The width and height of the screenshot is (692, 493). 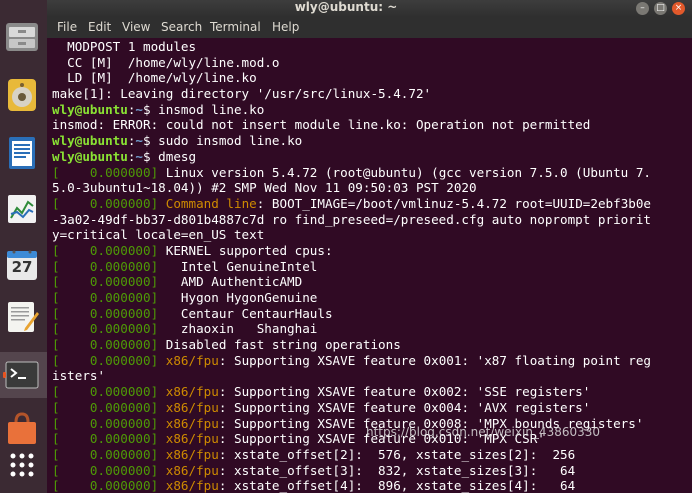 What do you see at coordinates (22, 95) in the screenshot?
I see `rhythmbox-icon` at bounding box center [22, 95].